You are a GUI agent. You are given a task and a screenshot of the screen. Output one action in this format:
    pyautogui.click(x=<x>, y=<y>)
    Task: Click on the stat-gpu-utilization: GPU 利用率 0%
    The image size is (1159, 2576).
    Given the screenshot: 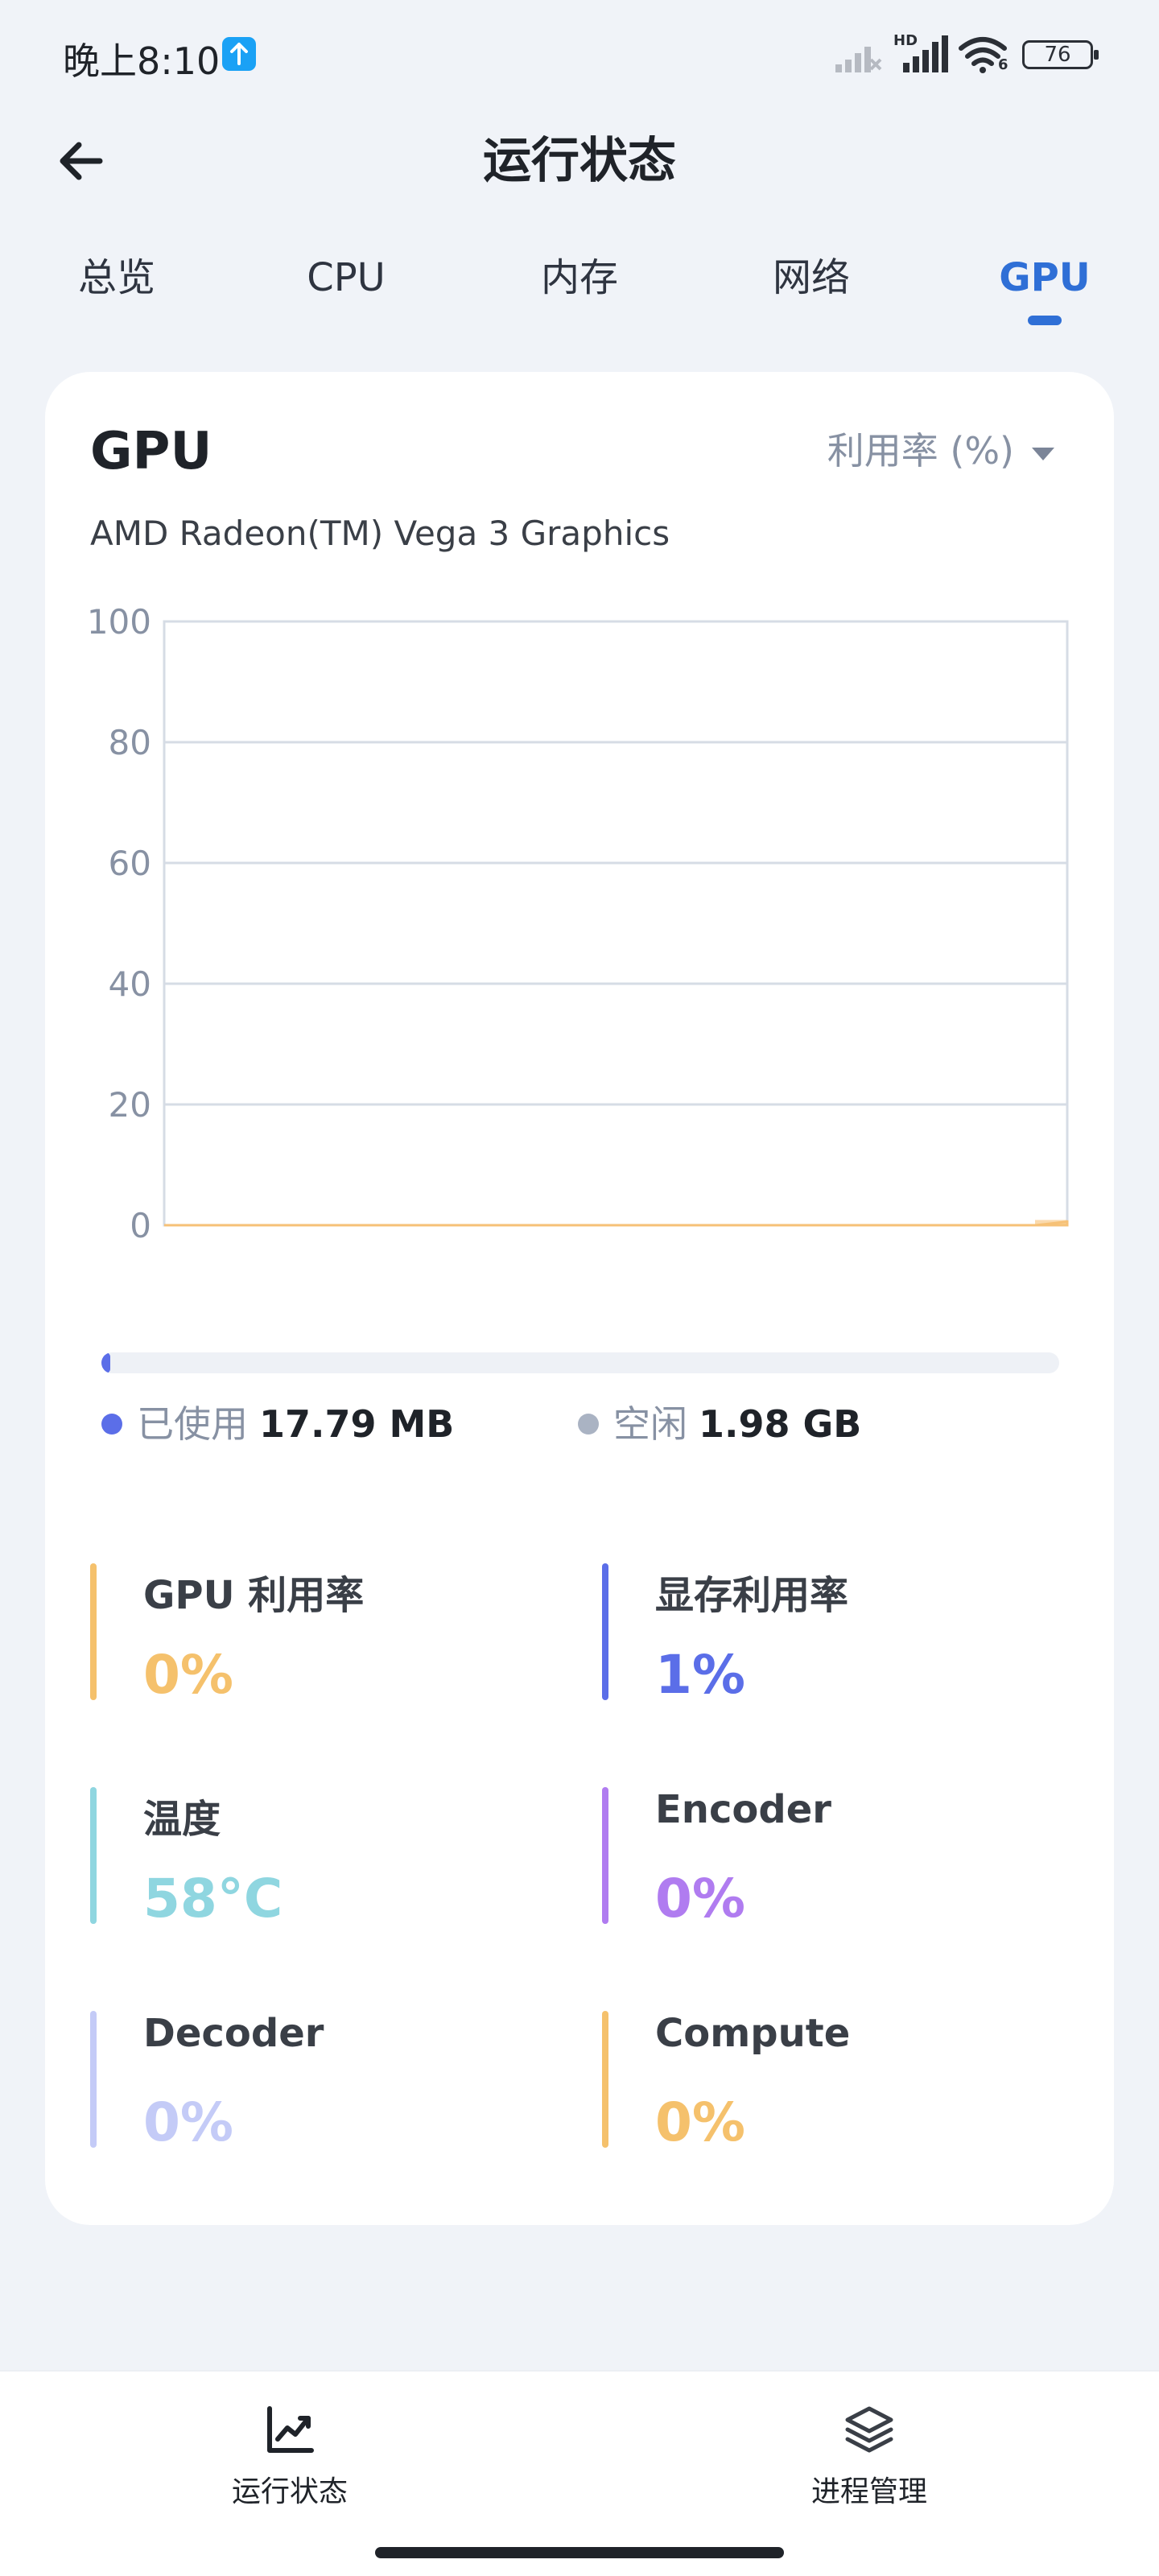 What is the action you would take?
    pyautogui.click(x=315, y=1634)
    